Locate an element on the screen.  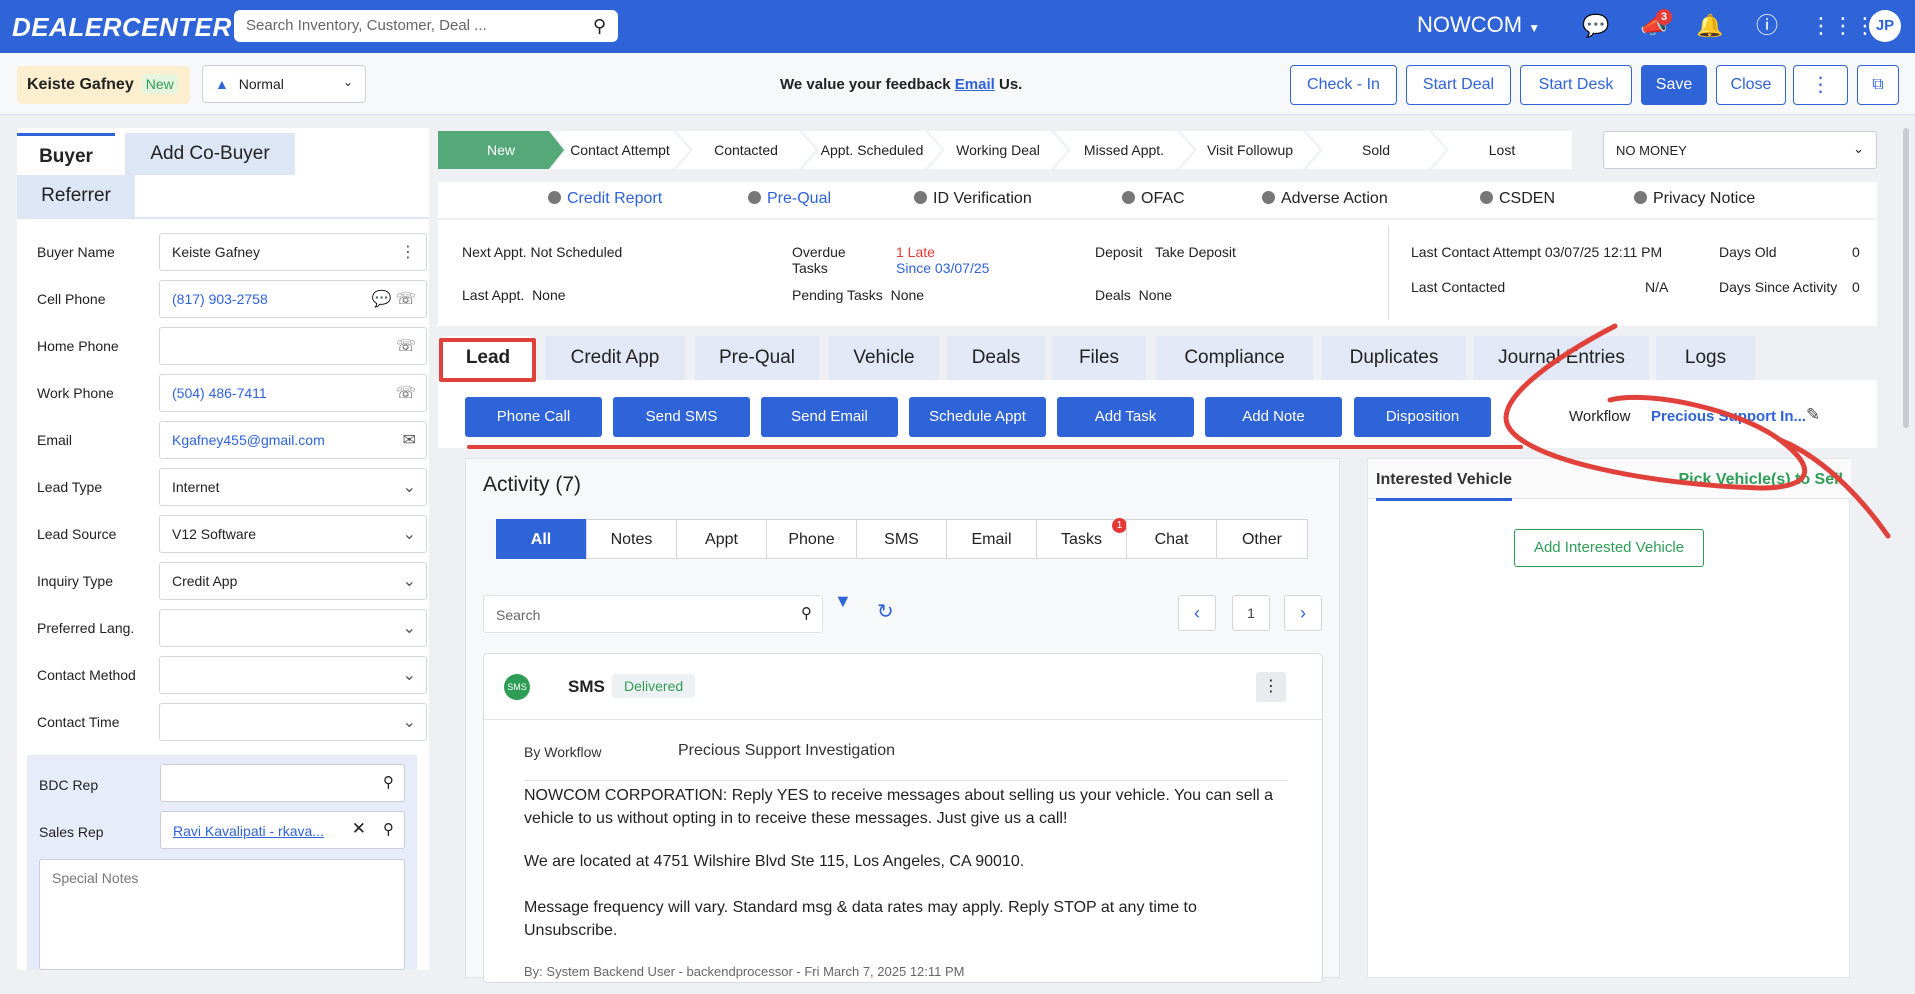
send-sms-button: Send SMS is located at coordinates (681, 417).